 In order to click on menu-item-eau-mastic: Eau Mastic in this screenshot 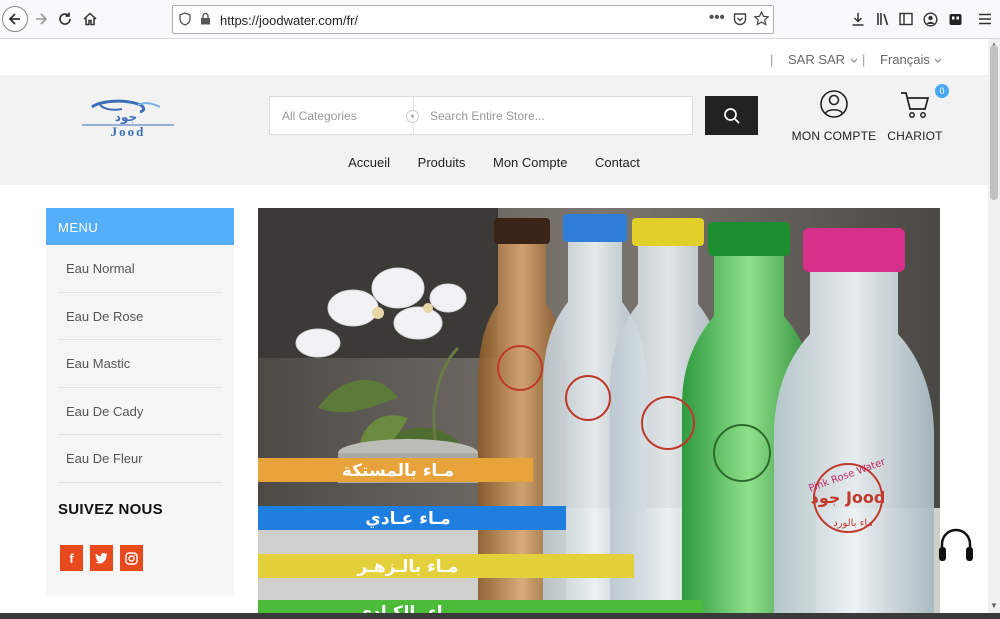, I will do `click(140, 364)`.